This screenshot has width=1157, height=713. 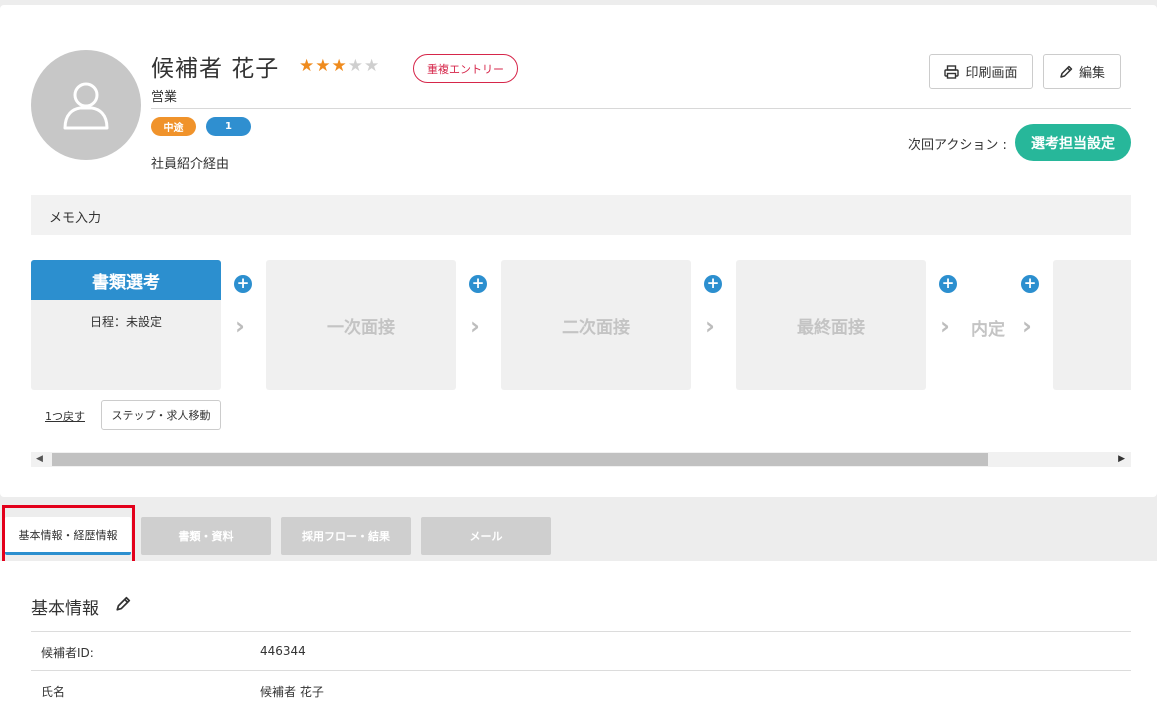 What do you see at coordinates (65, 609) in the screenshot?
I see `section-title: 基本情報` at bounding box center [65, 609].